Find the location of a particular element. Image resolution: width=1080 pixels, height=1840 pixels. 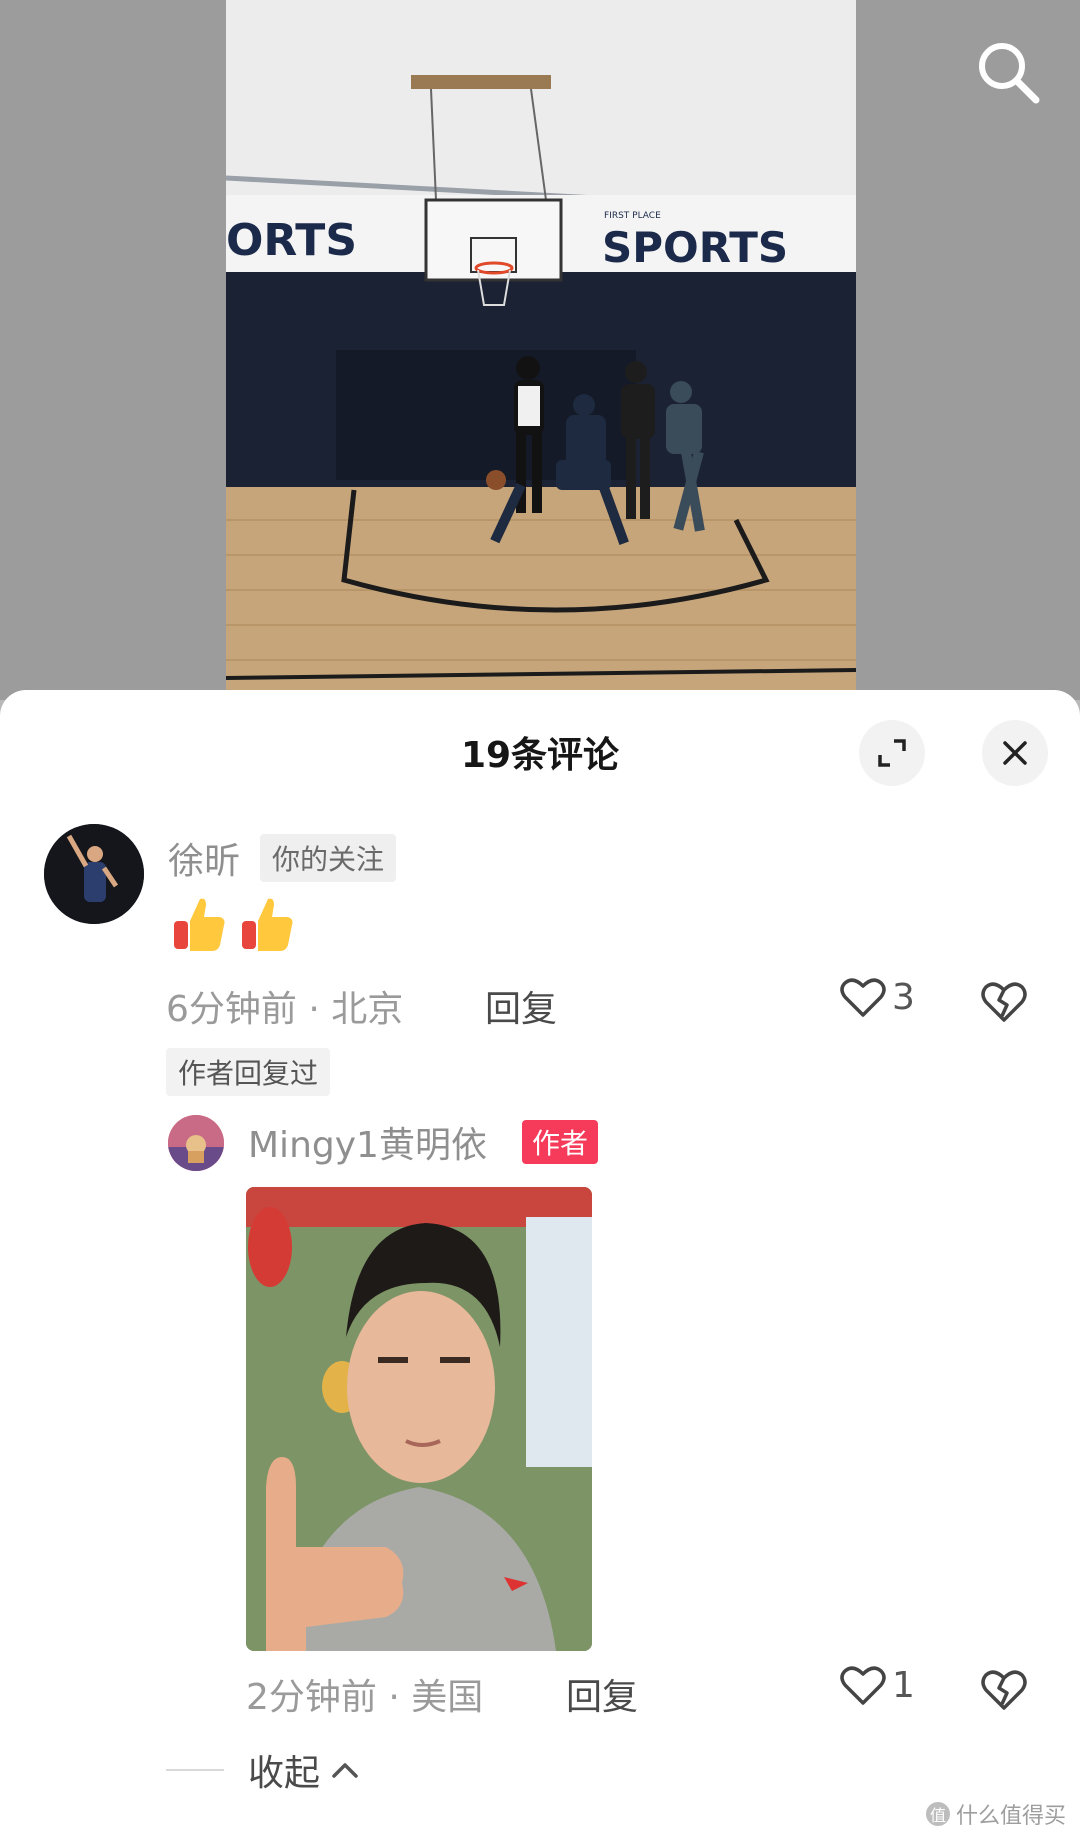

reply-username: Mingy1黄明依 is located at coordinates (367, 1142).